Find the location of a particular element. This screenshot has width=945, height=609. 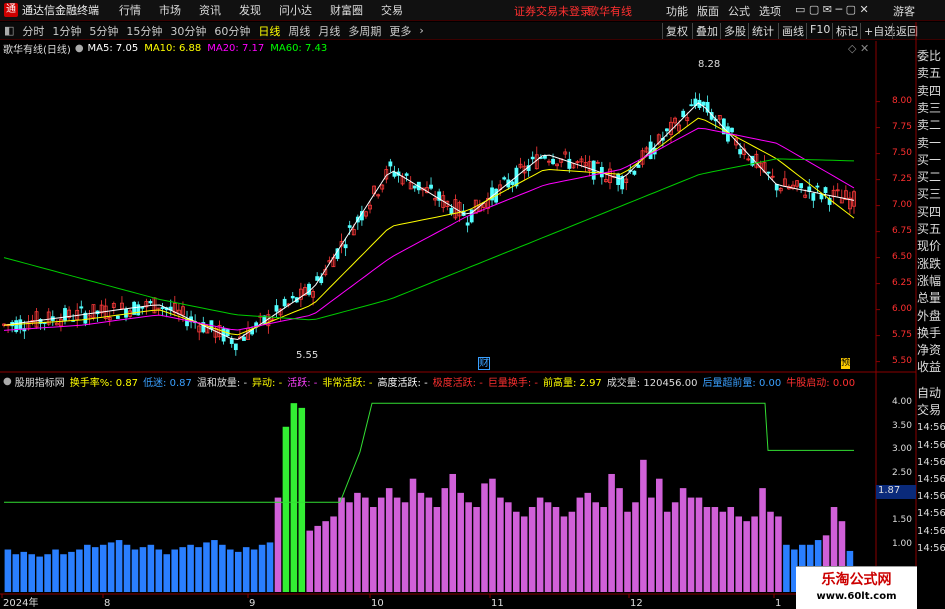

price-tick: 6.00 is located at coordinates (901, 308).